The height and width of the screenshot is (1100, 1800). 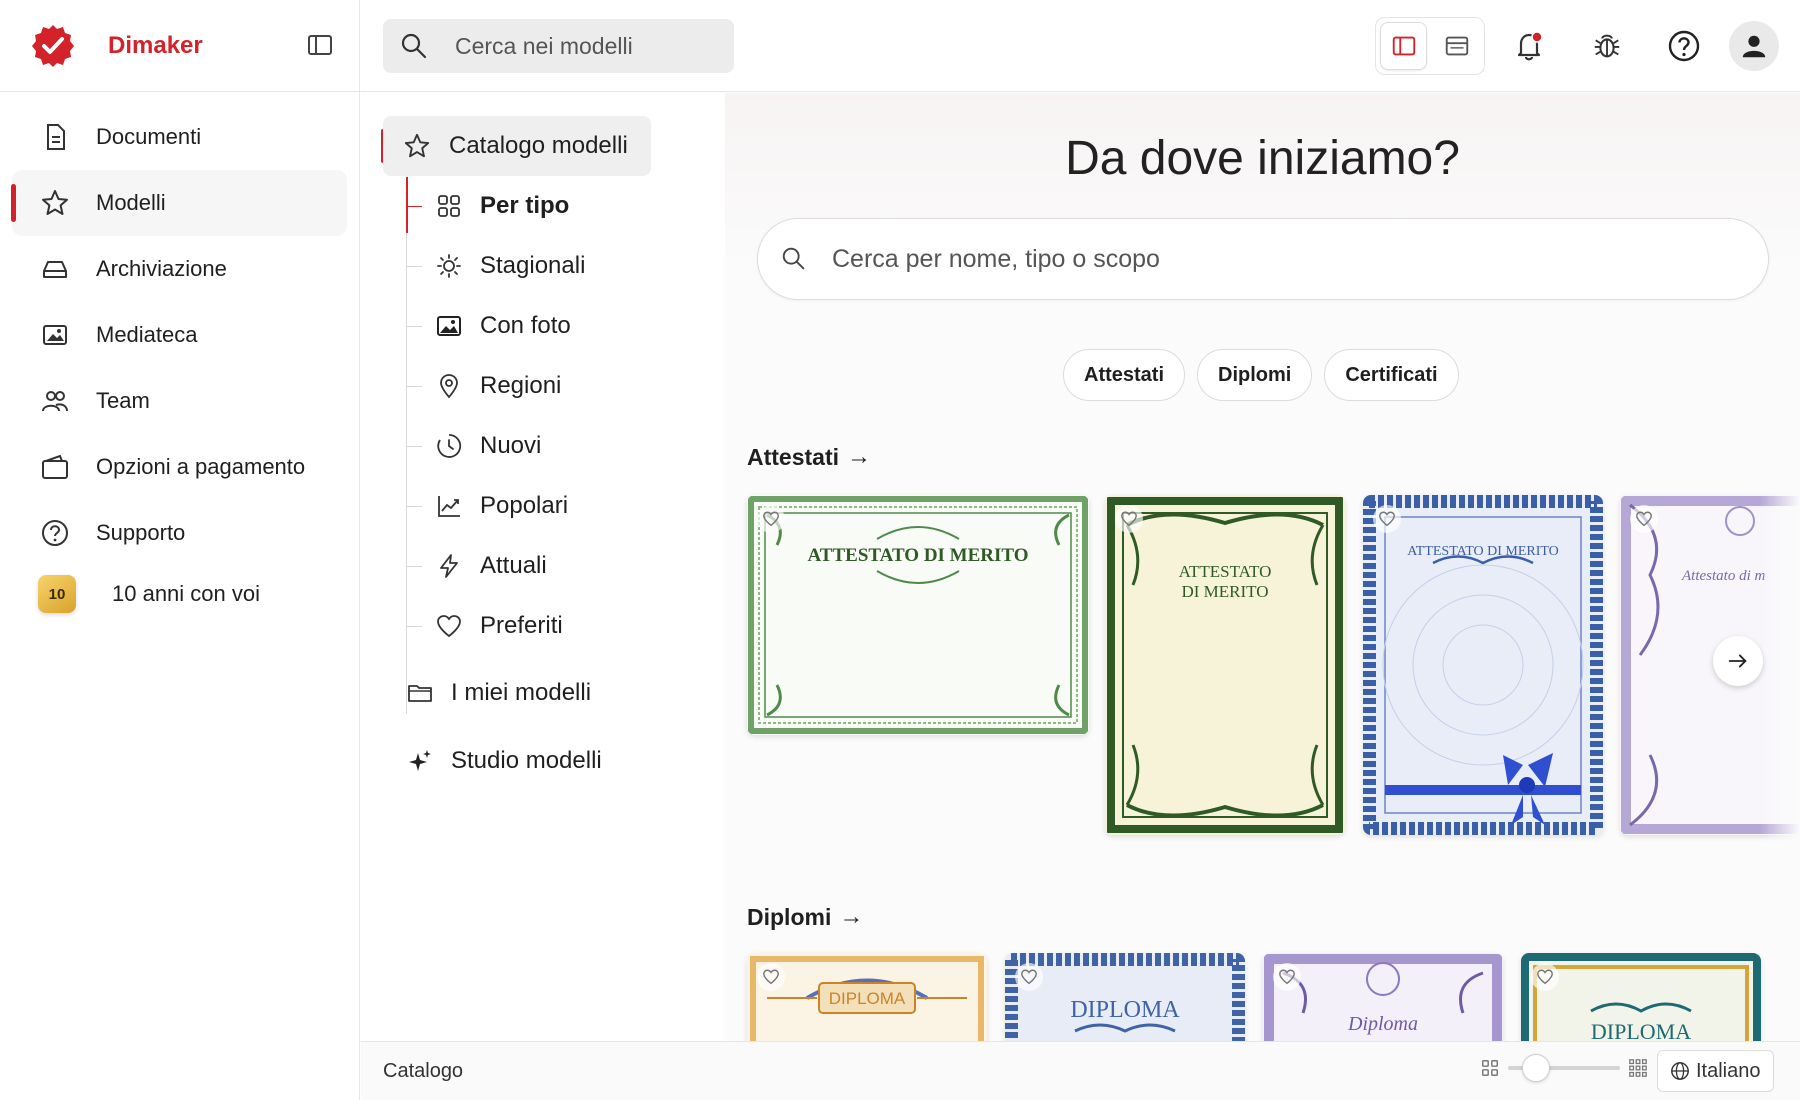 What do you see at coordinates (859, 456) in the screenshot?
I see `arrow-right-icon: →` at bounding box center [859, 456].